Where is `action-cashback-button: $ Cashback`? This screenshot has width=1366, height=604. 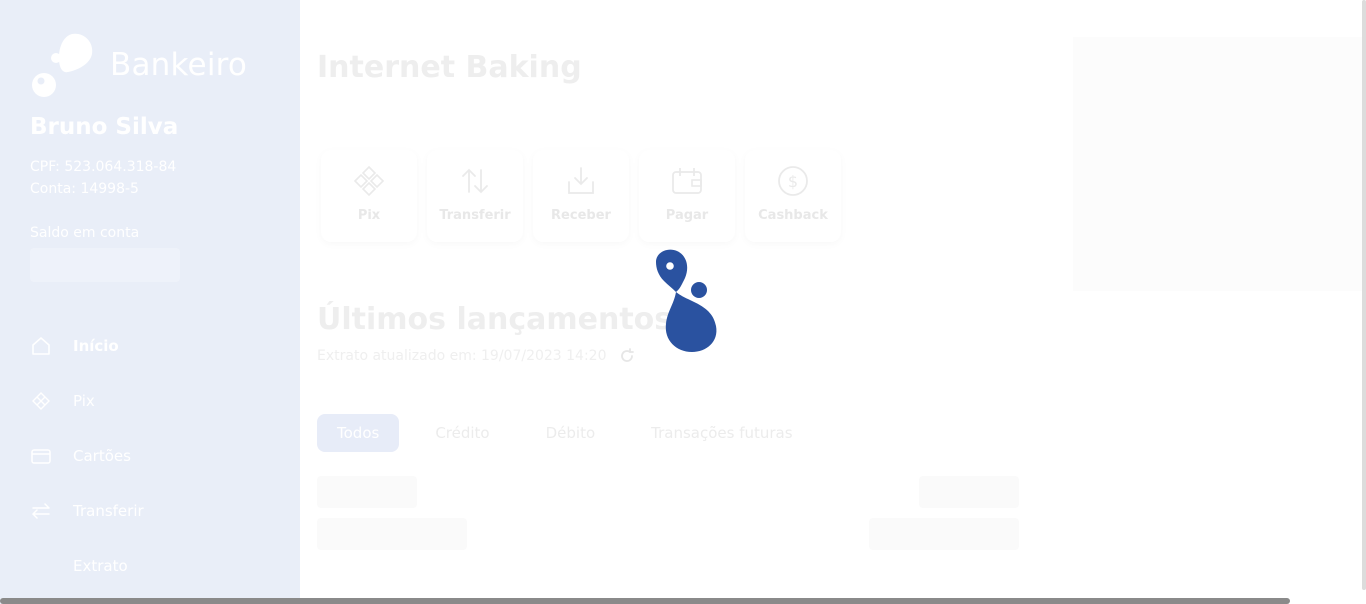
action-cashback-button: $ Cashback is located at coordinates (793, 196).